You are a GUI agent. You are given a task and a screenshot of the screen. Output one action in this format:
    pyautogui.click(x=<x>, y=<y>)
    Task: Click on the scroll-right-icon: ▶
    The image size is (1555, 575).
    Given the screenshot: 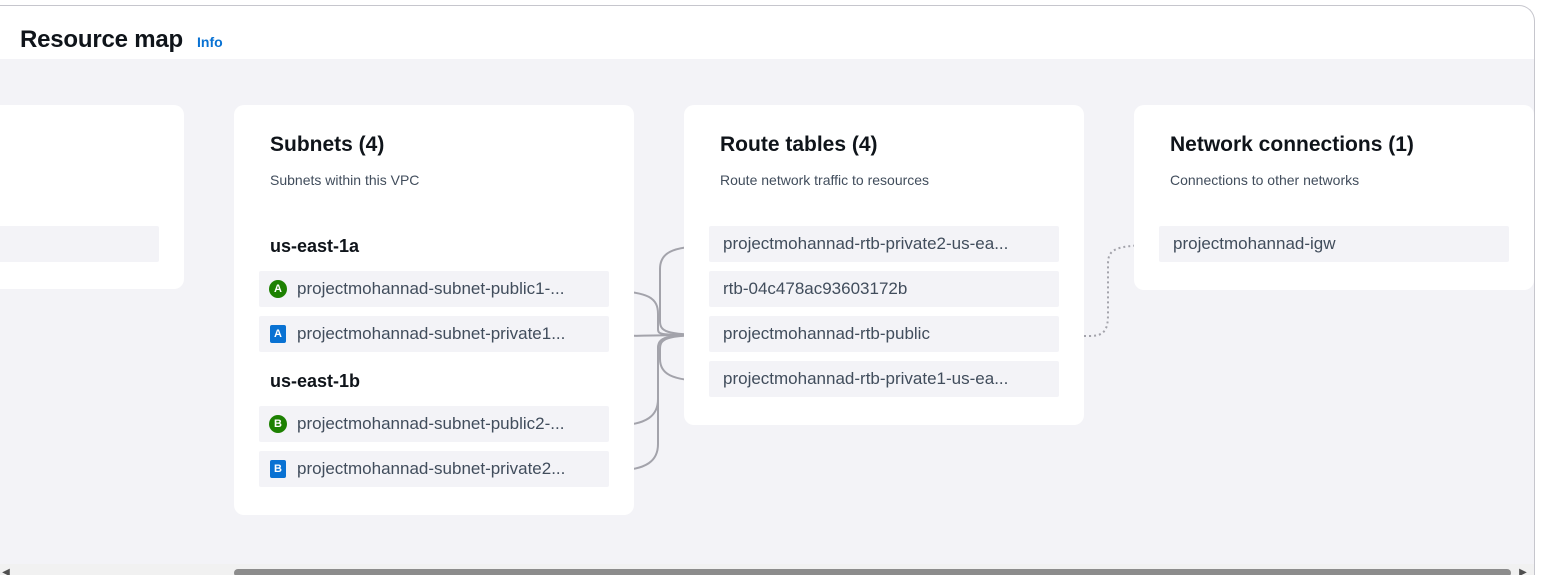 What is the action you would take?
    pyautogui.click(x=1523, y=571)
    